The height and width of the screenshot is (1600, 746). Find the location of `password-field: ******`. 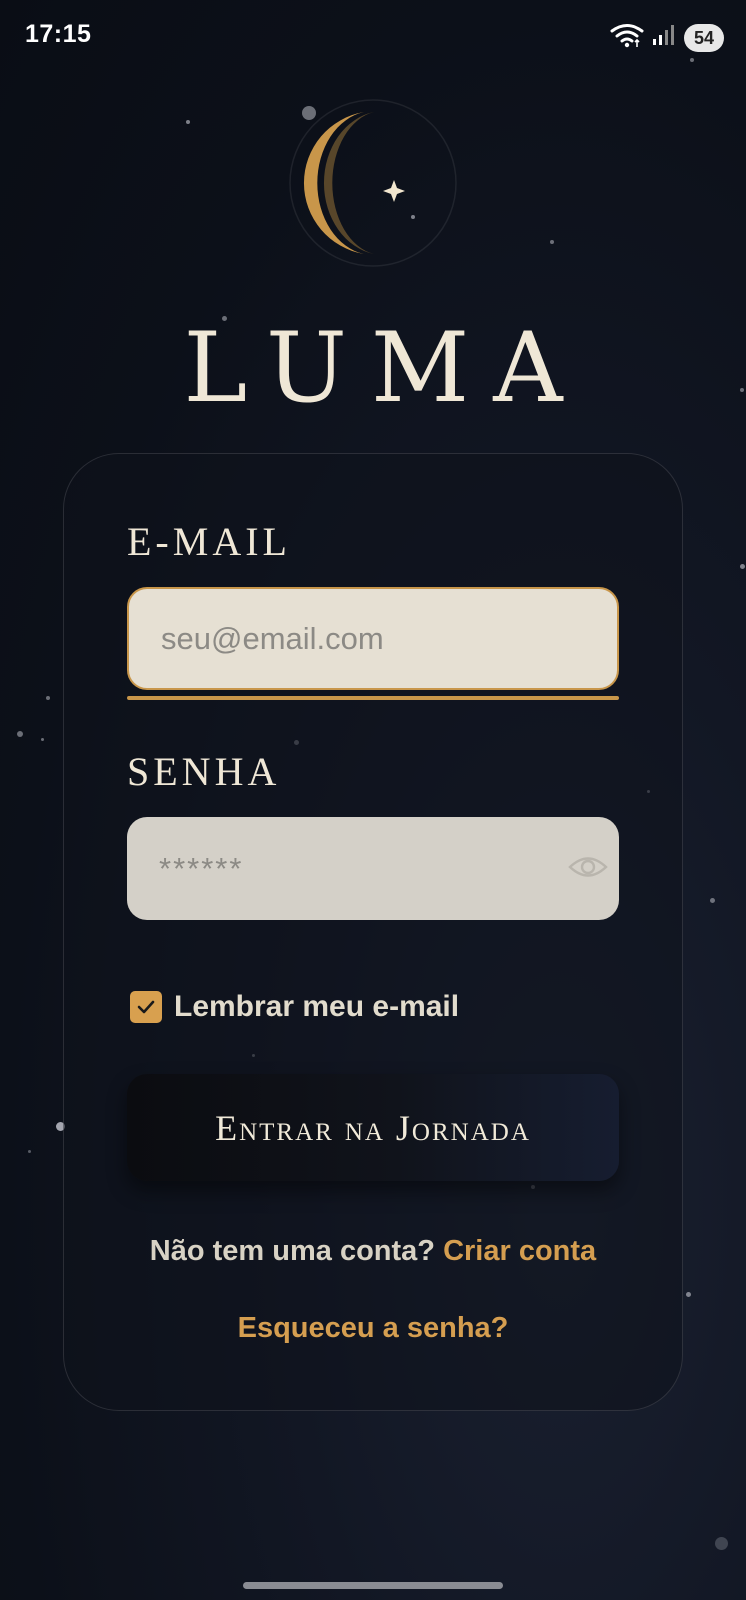

password-field: ****** is located at coordinates (373, 868).